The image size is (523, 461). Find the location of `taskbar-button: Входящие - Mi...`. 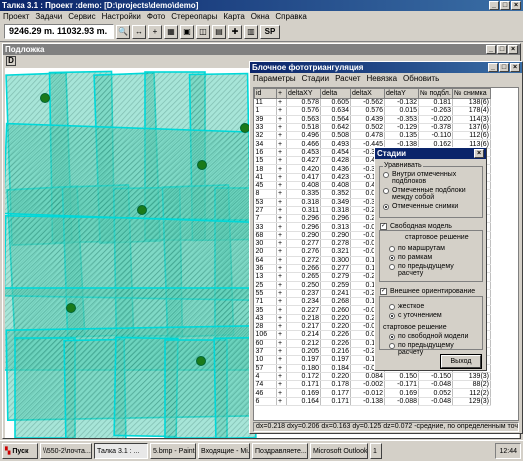

taskbar-button: Входящие - Mi... is located at coordinates (224, 451).